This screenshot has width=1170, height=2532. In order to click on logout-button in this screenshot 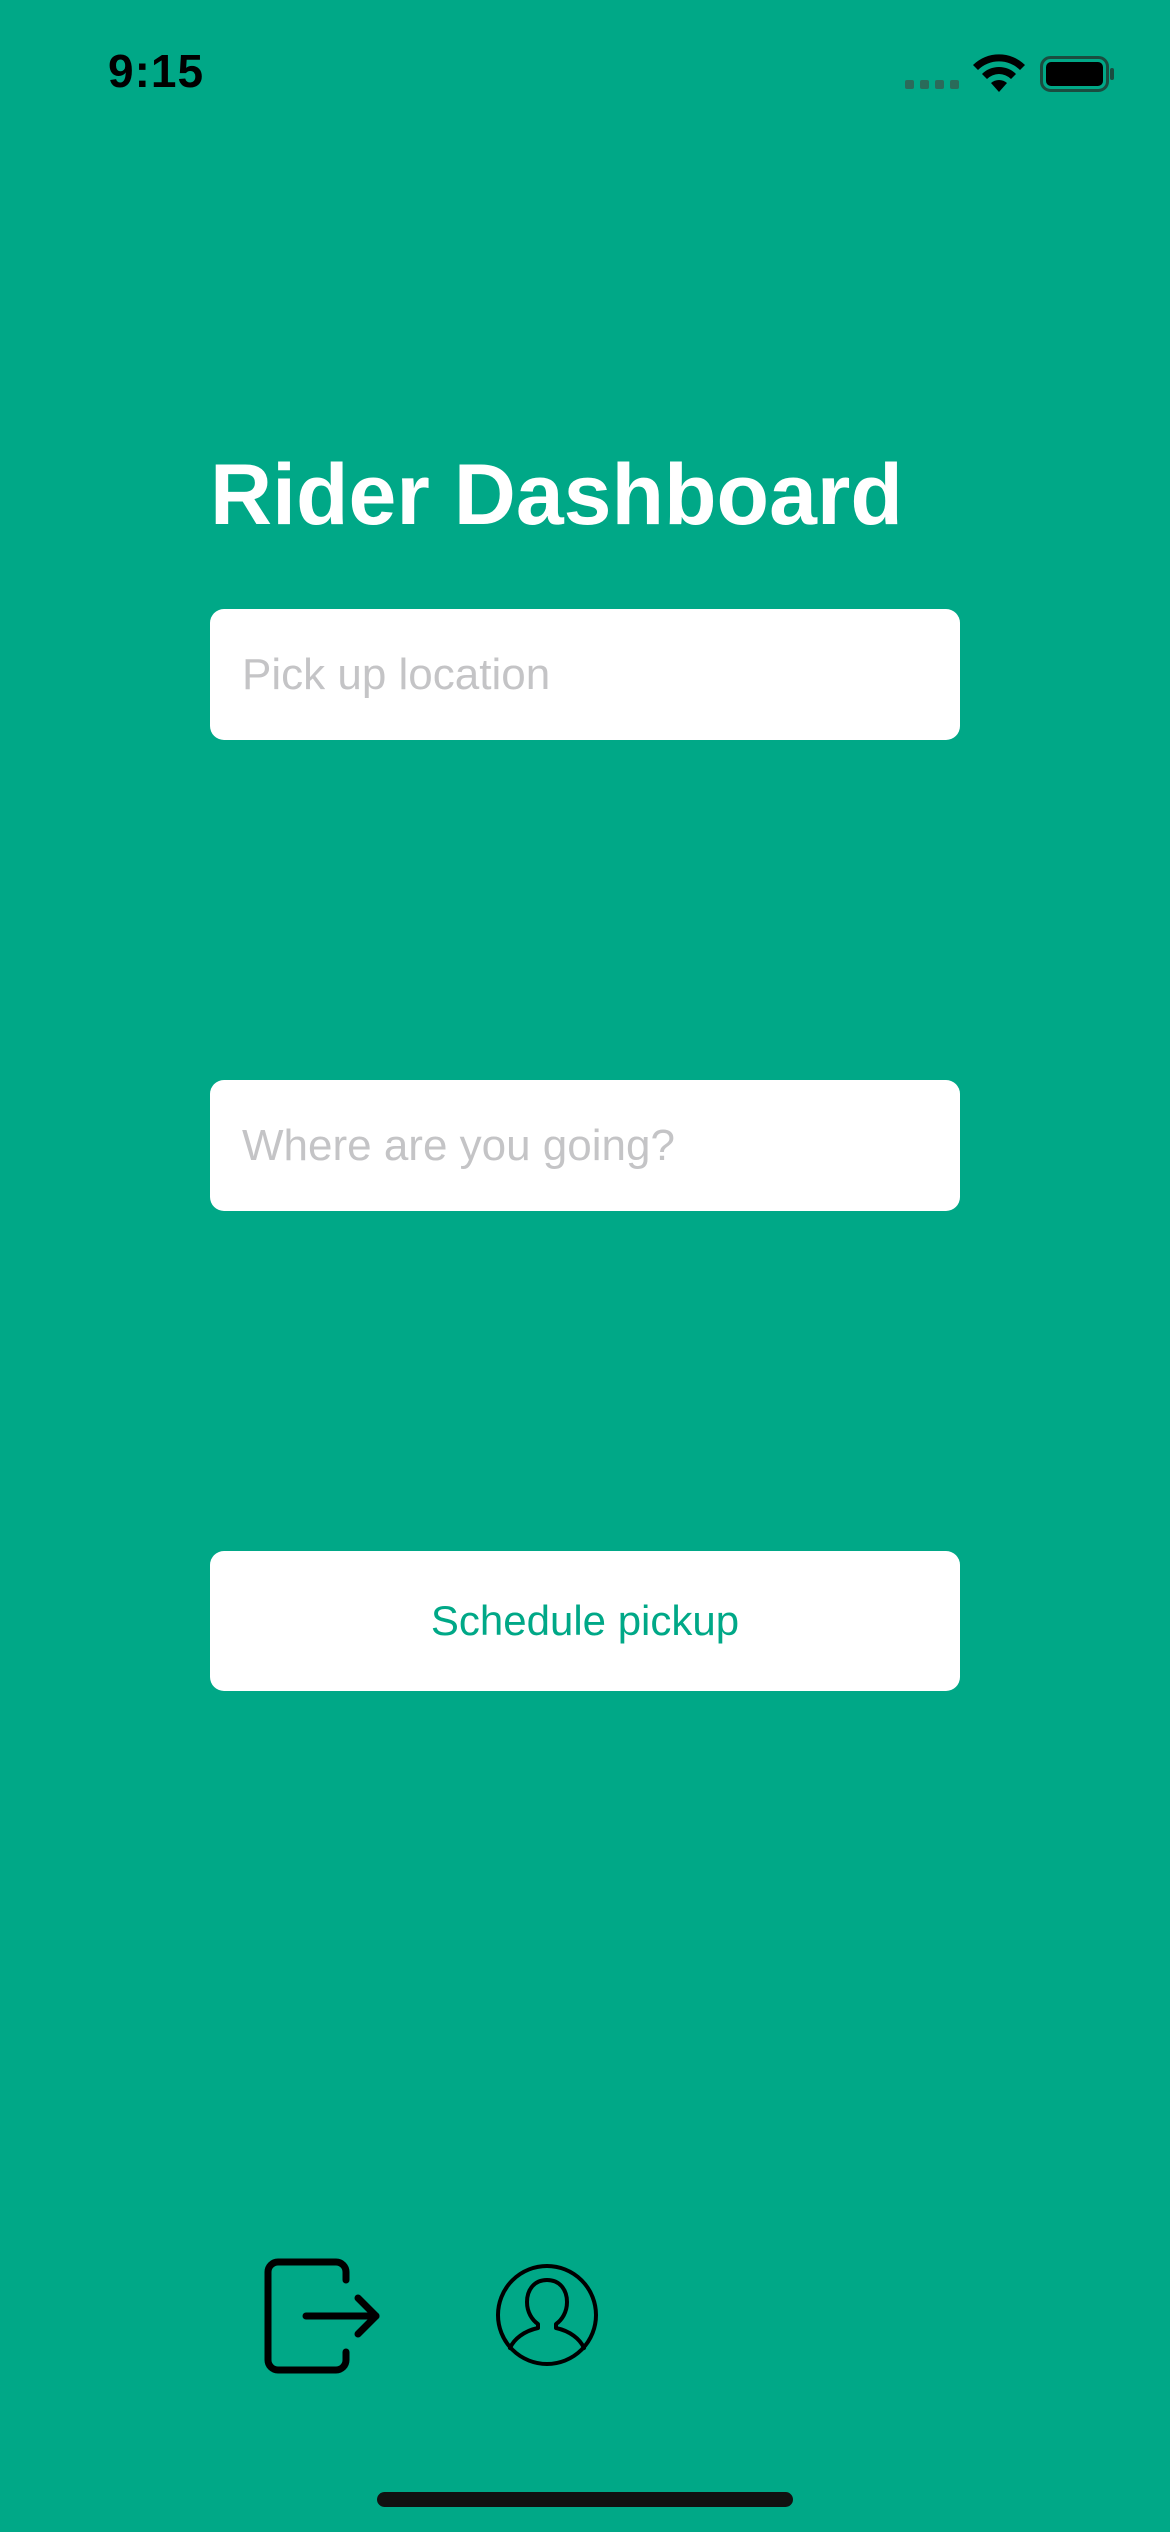, I will do `click(322, 2316)`.